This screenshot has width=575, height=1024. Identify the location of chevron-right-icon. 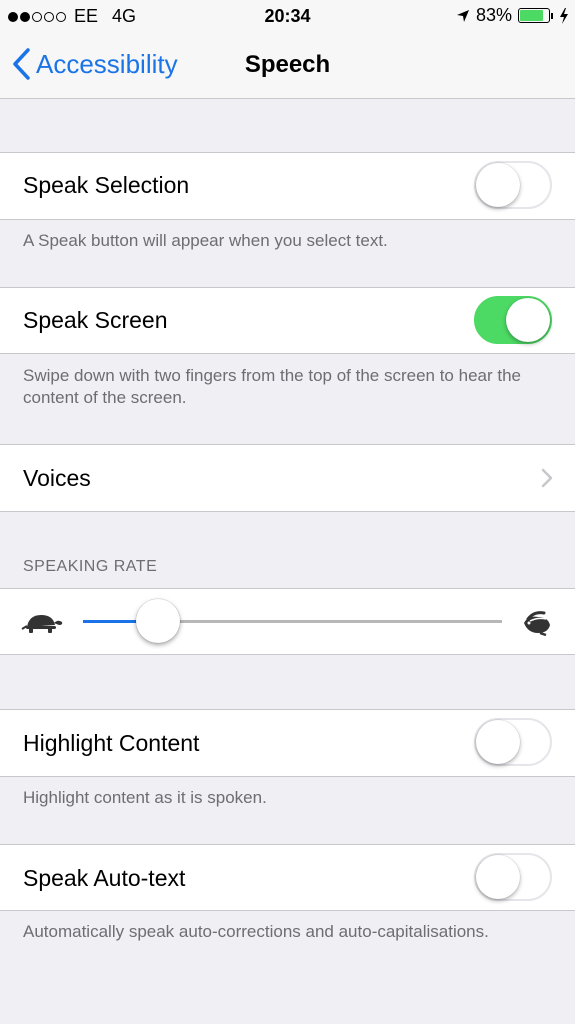
(547, 478).